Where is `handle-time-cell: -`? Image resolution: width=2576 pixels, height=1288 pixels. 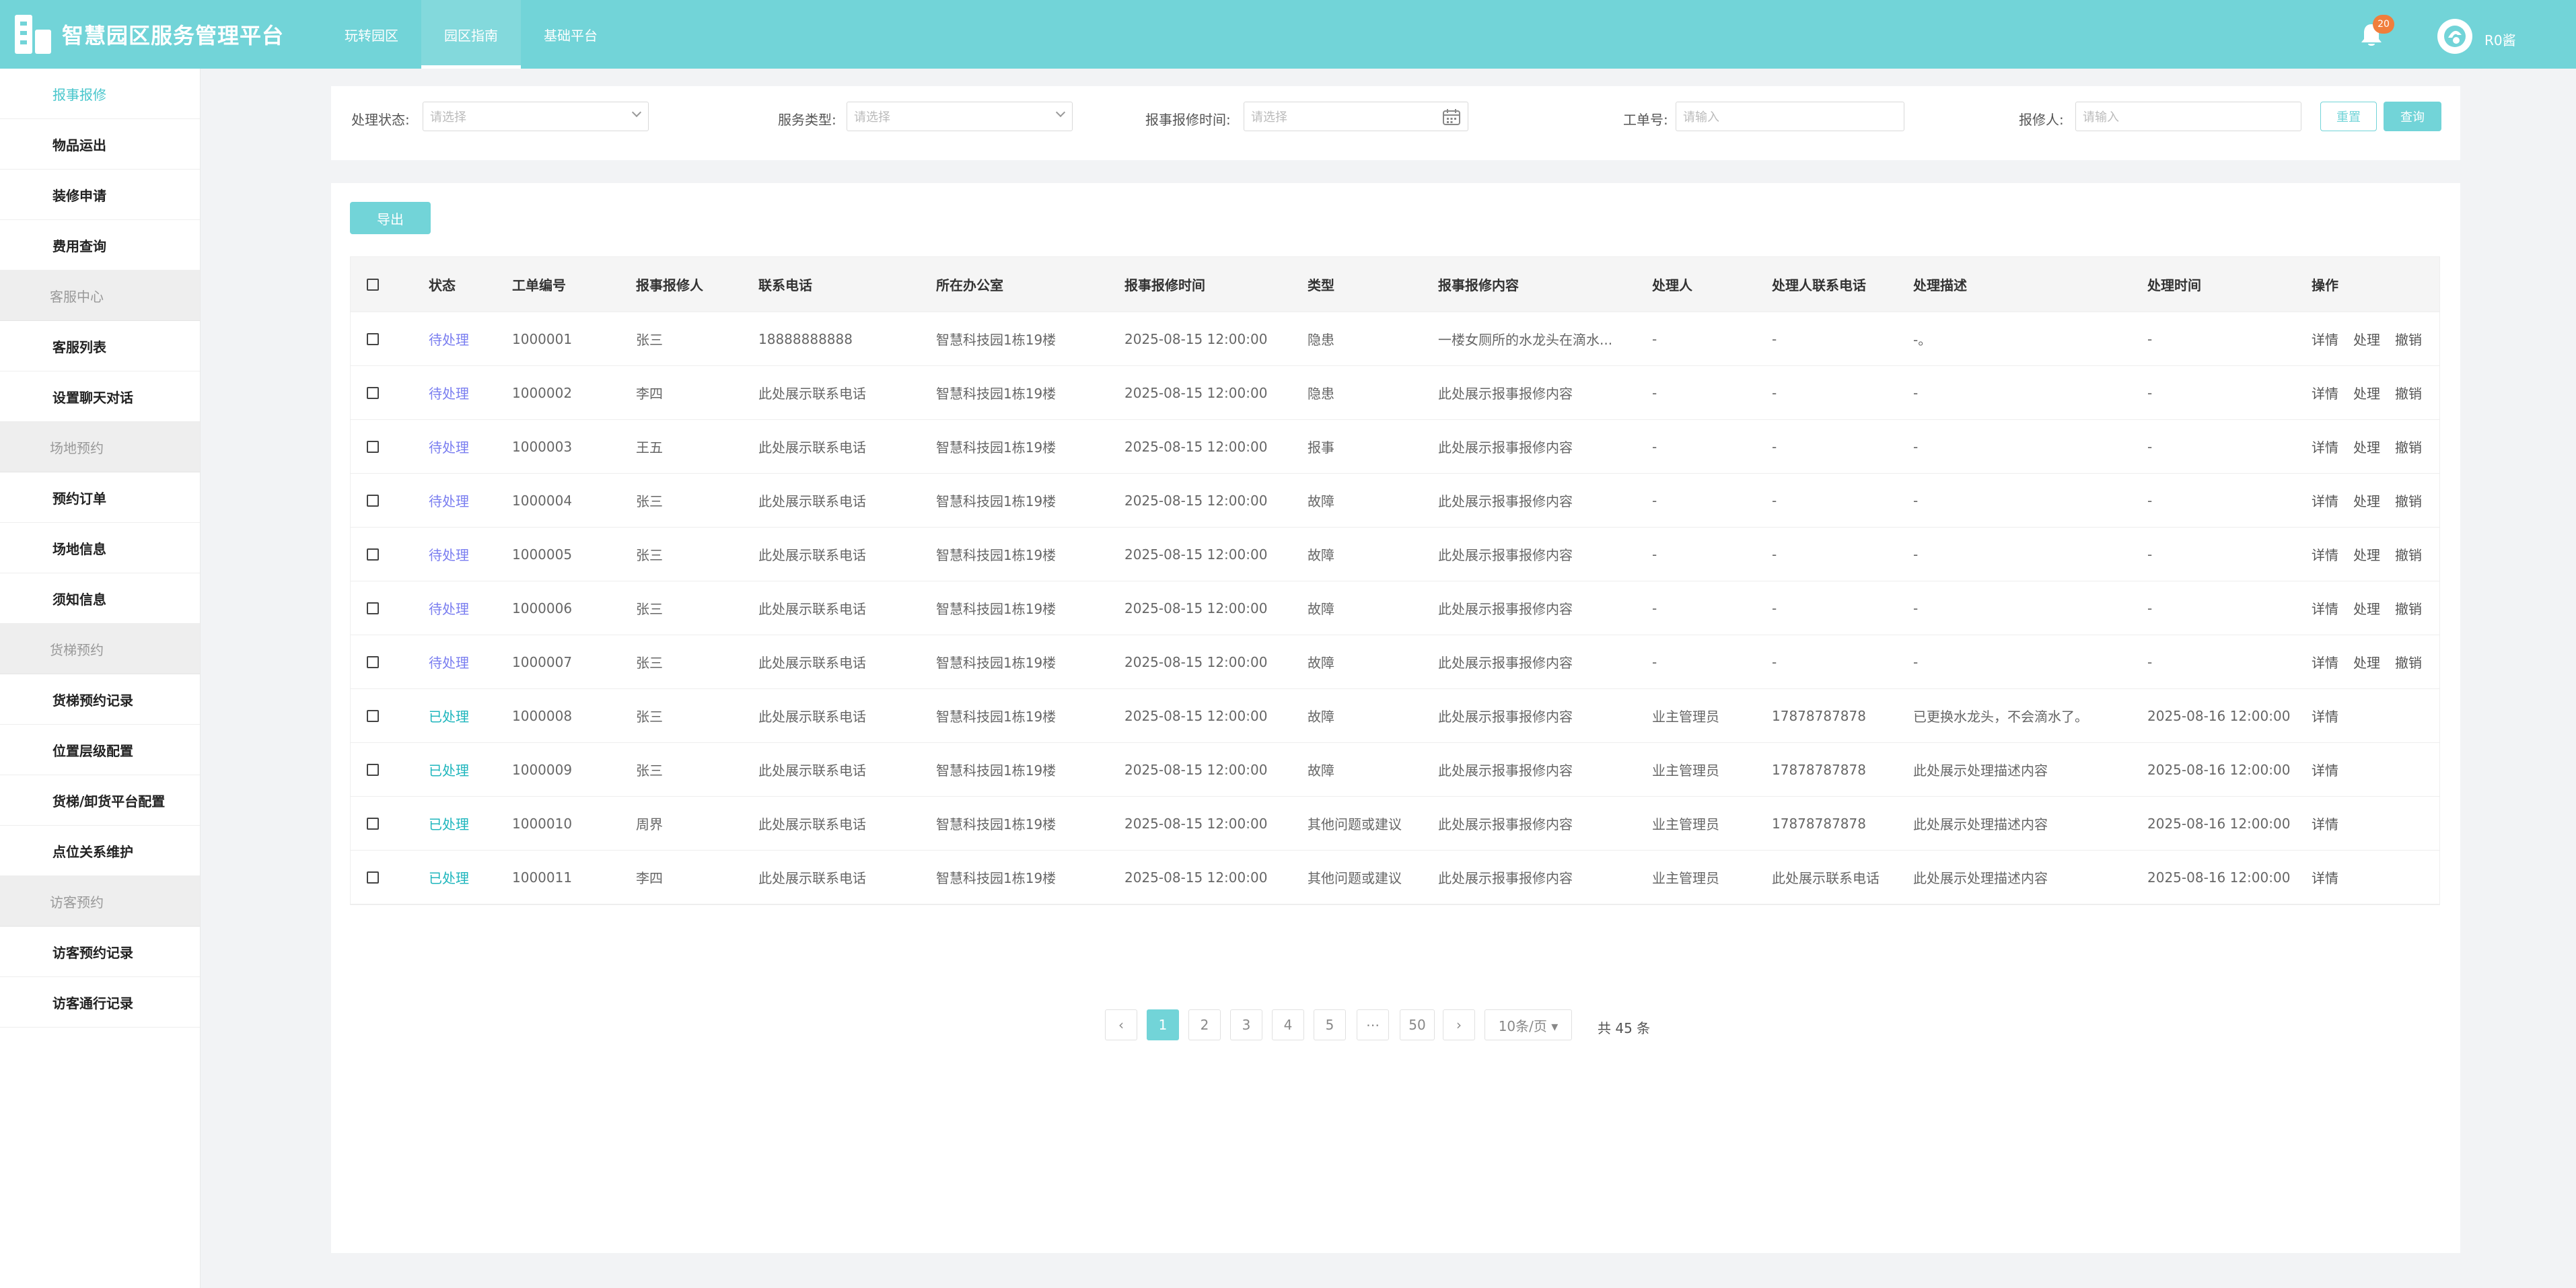
handle-time-cell: - is located at coordinates (2150, 338).